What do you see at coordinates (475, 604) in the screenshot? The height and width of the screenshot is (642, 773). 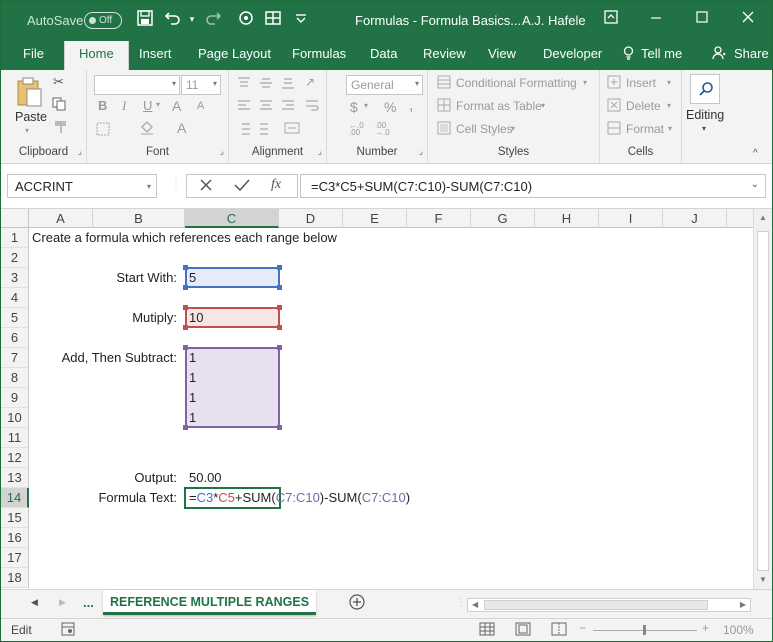 I see `scroll-left-icon: ◀` at bounding box center [475, 604].